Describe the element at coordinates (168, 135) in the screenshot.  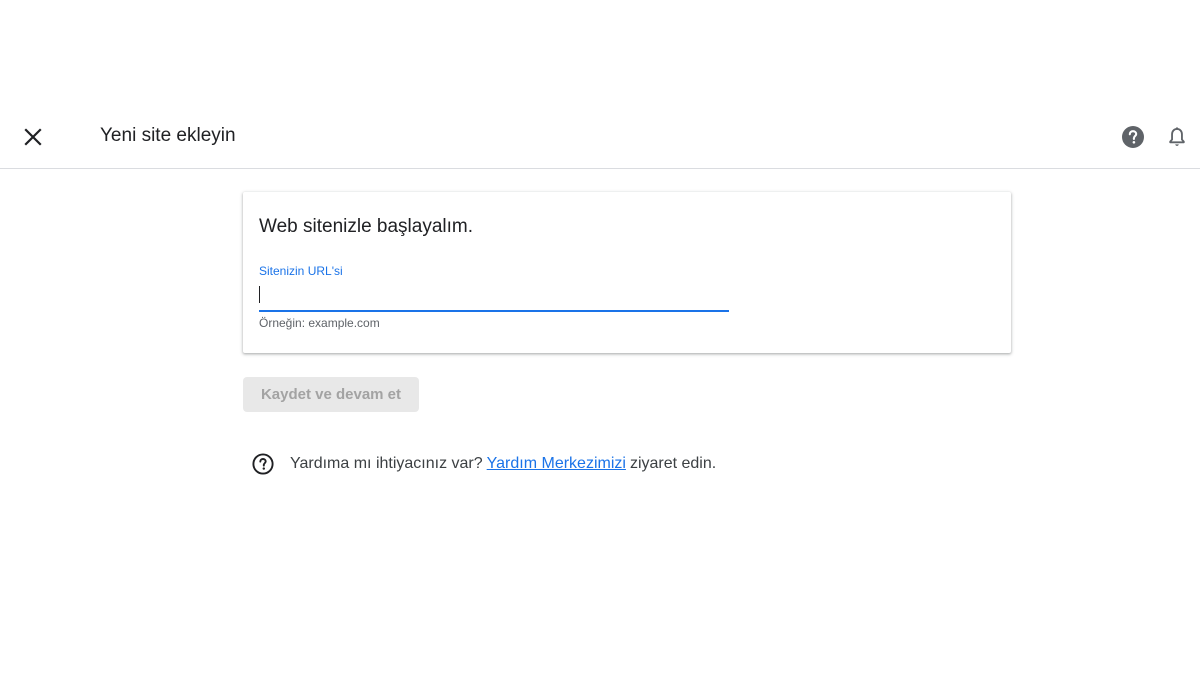
I see `page-title: Yeni site ekleyin` at that location.